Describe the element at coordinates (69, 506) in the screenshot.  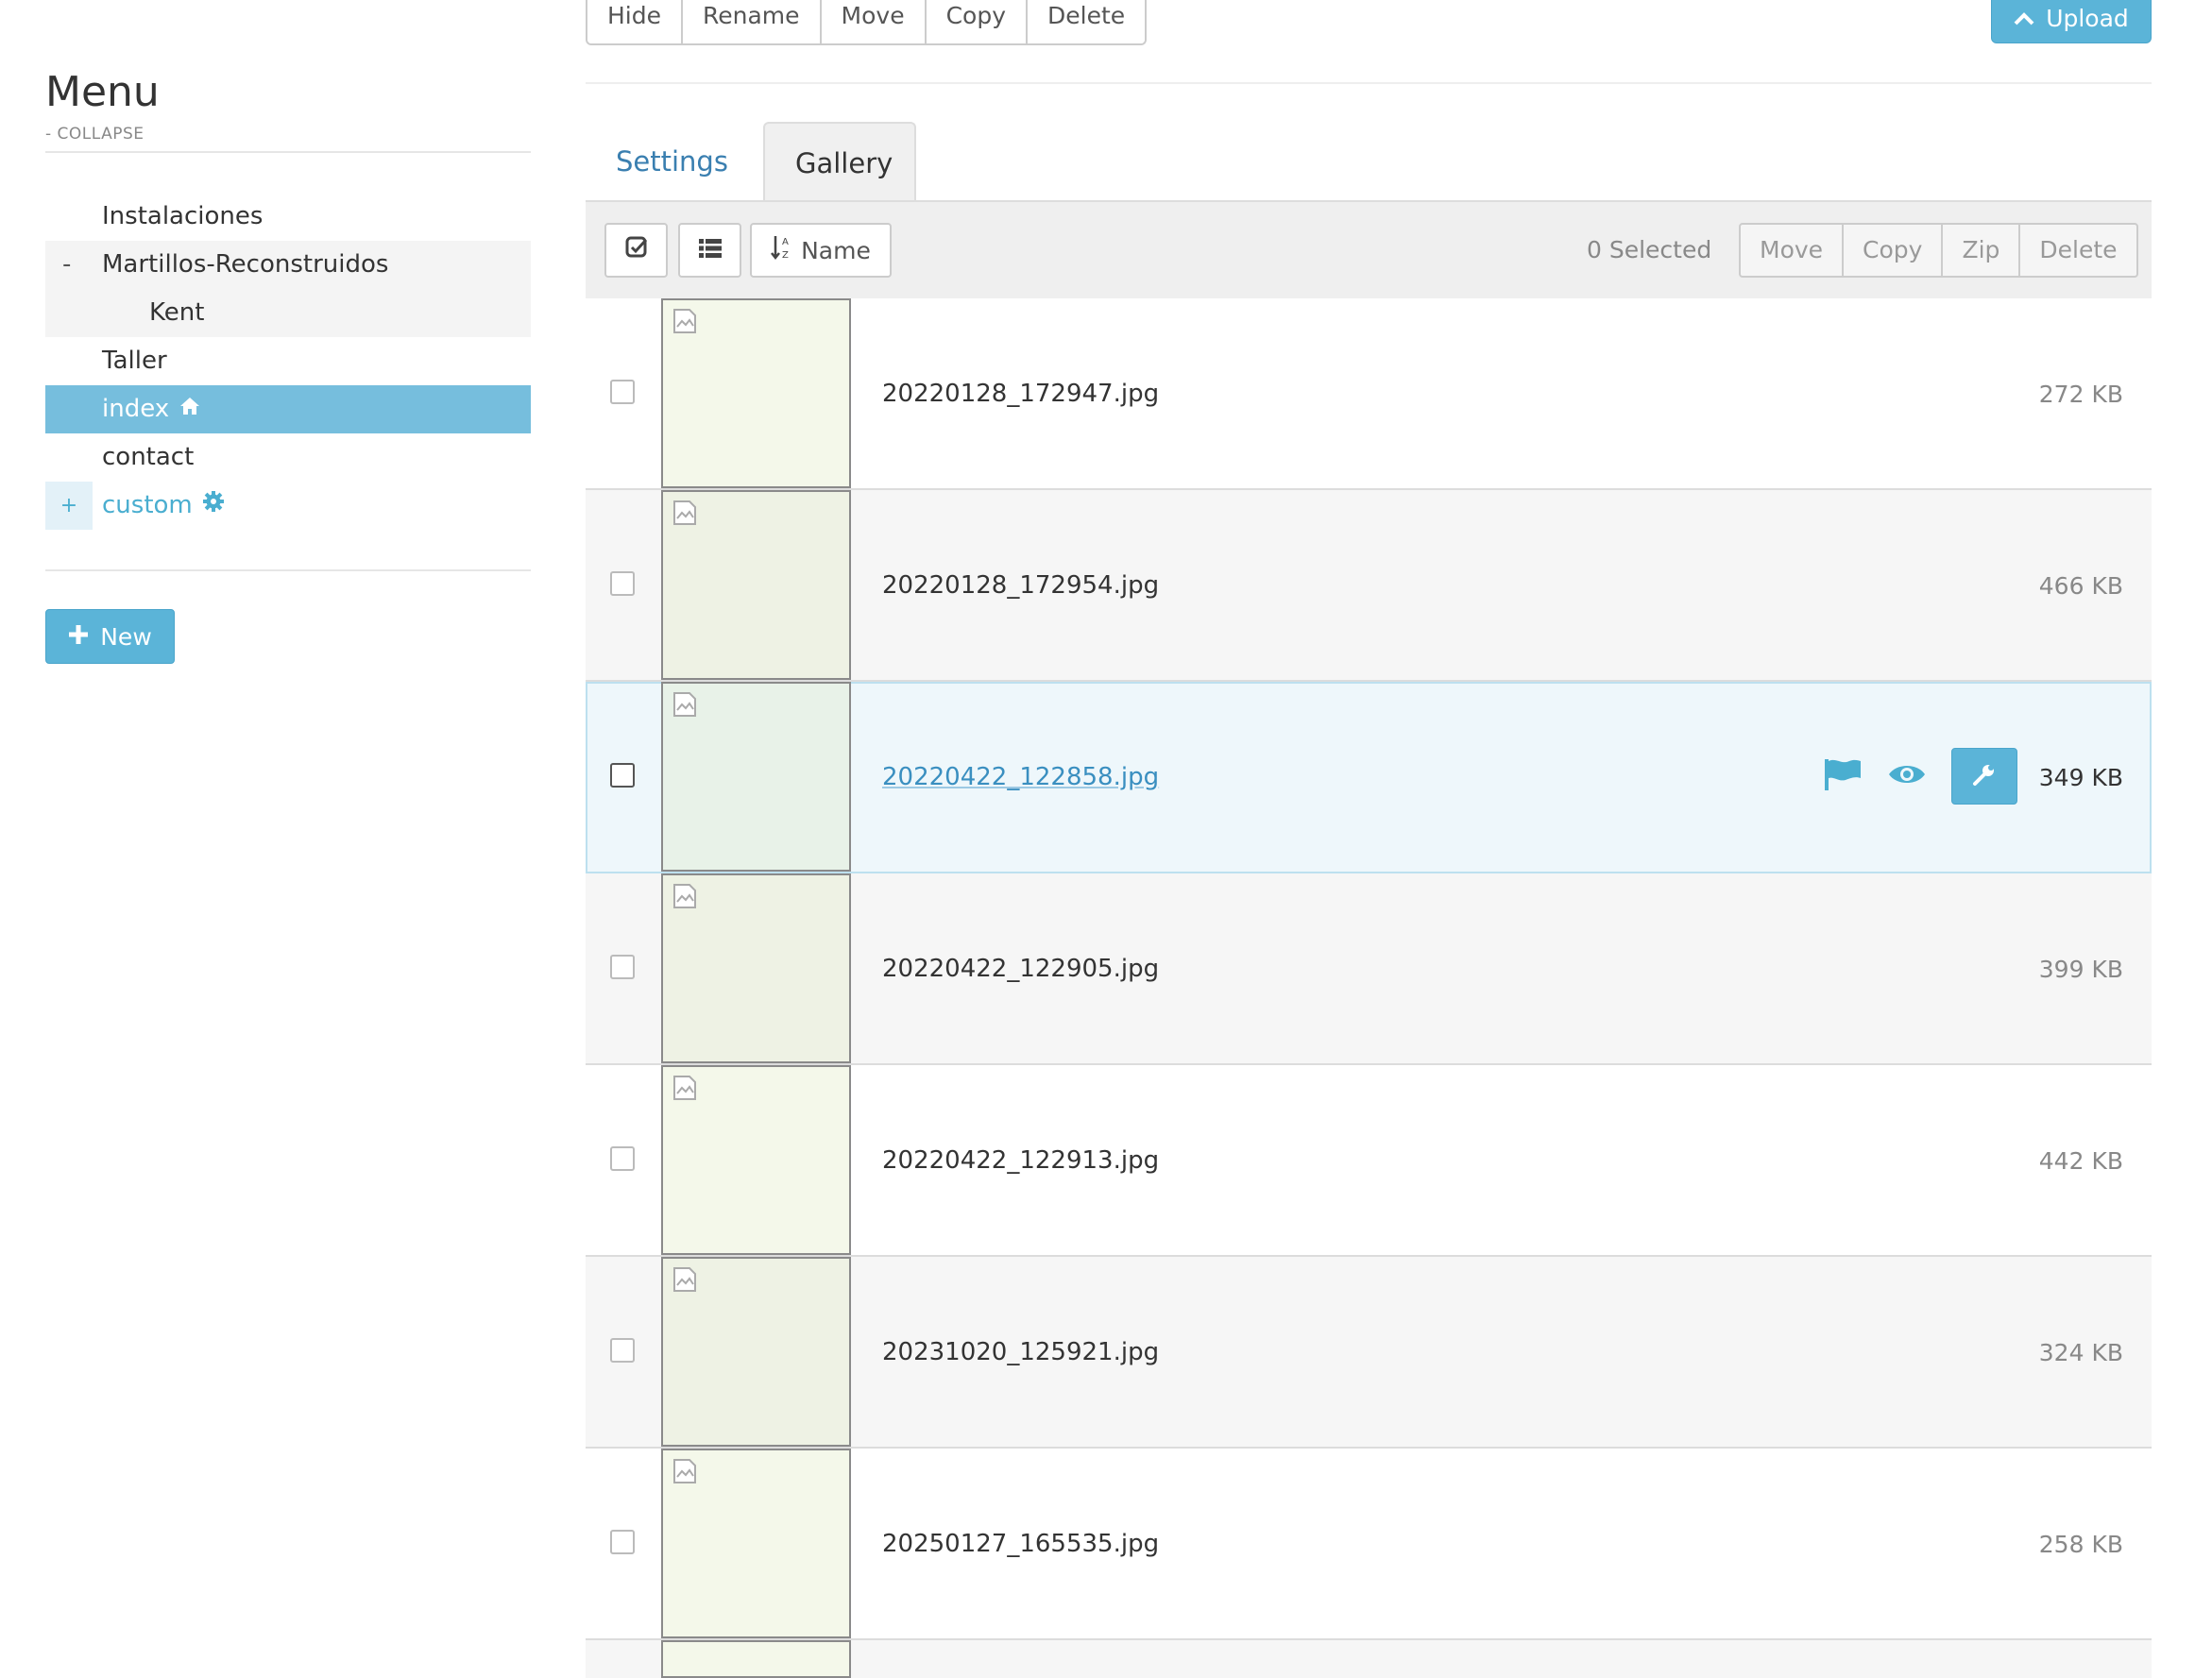
I see `expand-toggle: +` at that location.